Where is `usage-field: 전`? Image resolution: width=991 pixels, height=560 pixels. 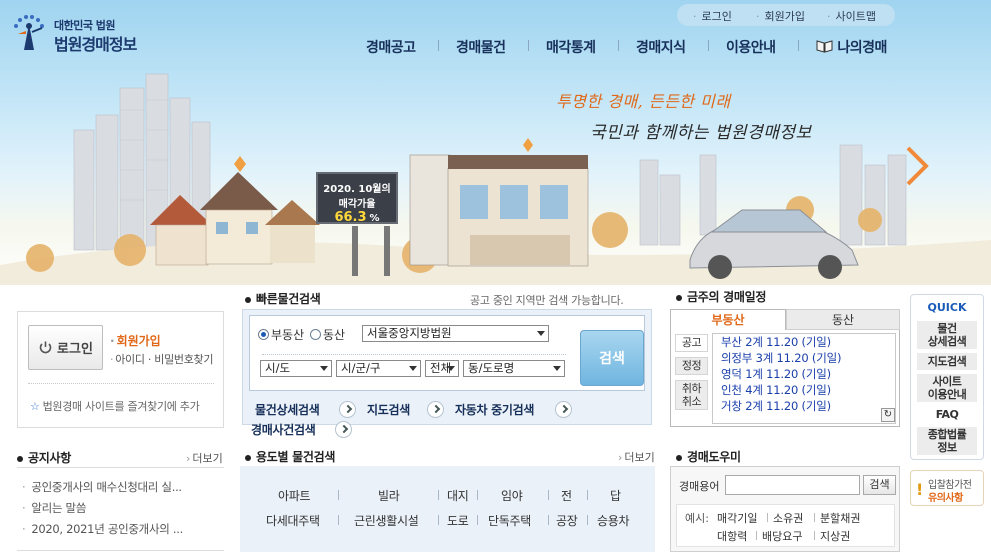 usage-field: 전 is located at coordinates (566, 495).